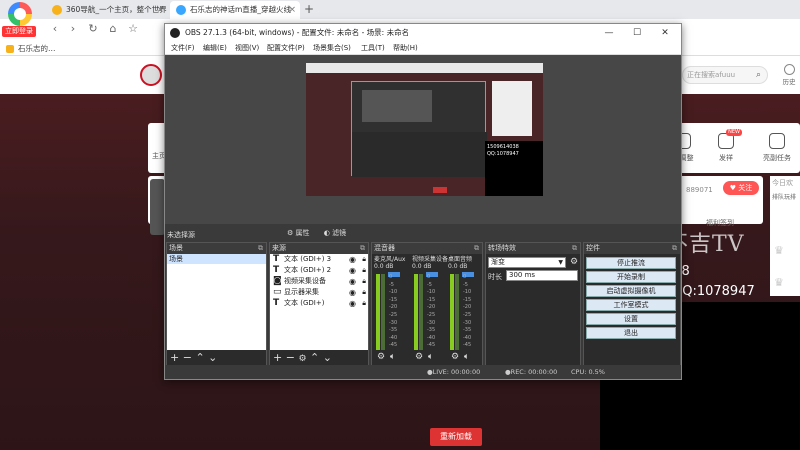  What do you see at coordinates (116, 9) in the screenshot?
I see `tab-title: 360导航_一个主页，整个世界` at bounding box center [116, 9].